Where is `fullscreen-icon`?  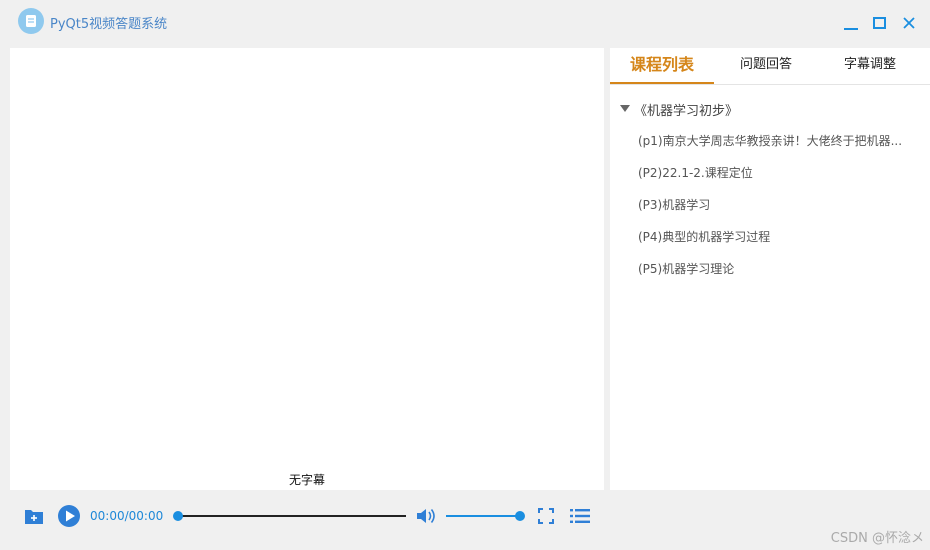
fullscreen-icon is located at coordinates (546, 518).